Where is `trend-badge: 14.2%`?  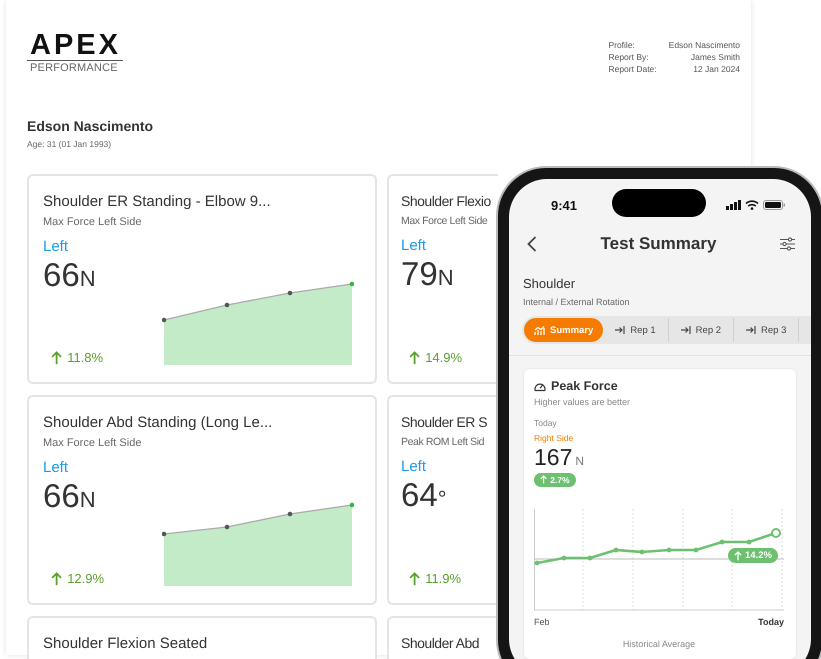 trend-badge: 14.2% is located at coordinates (753, 555).